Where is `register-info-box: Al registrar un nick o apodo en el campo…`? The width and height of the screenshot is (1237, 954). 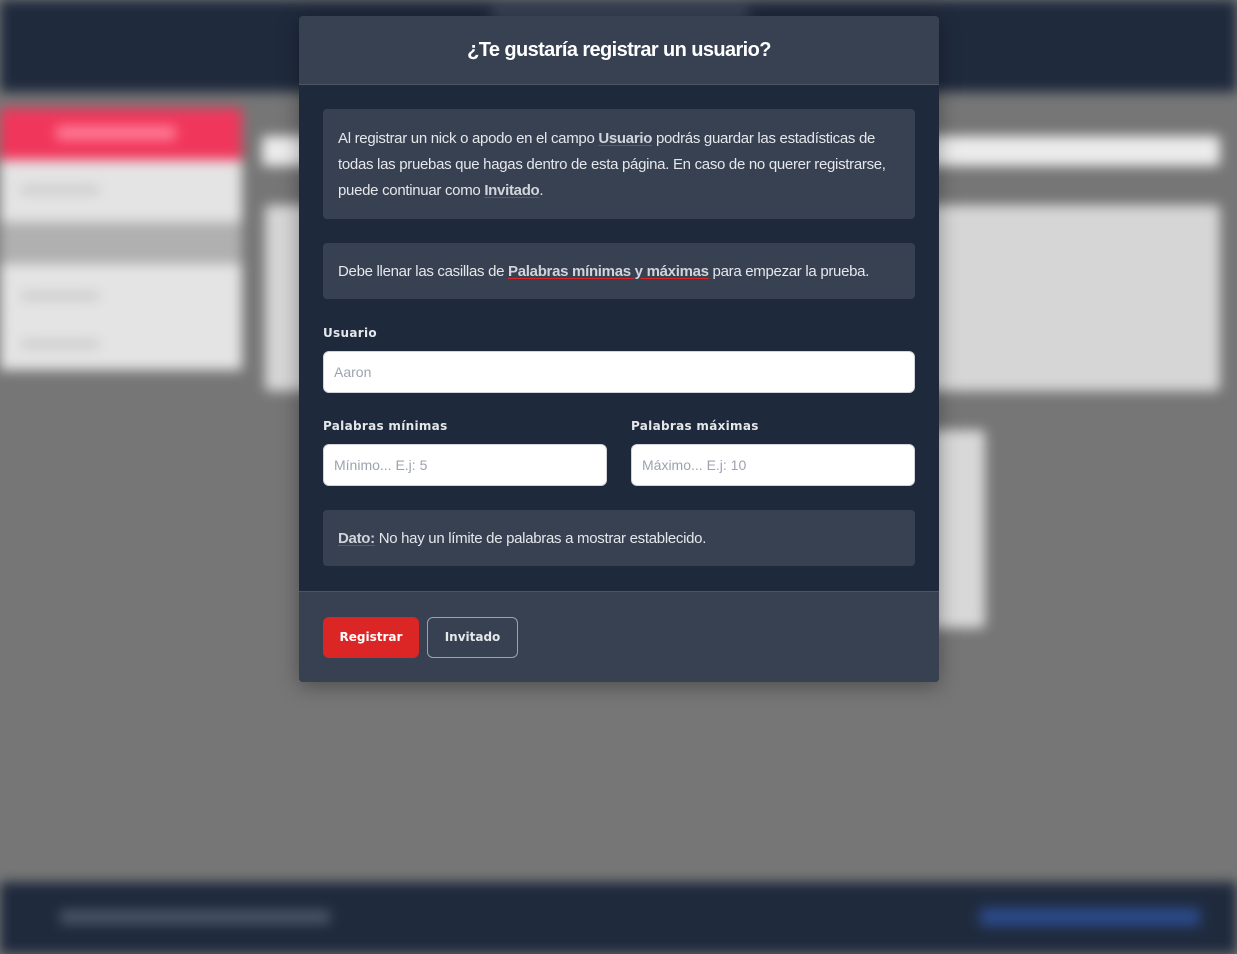 register-info-box: Al registrar un nick o apodo en el campo… is located at coordinates (619, 164).